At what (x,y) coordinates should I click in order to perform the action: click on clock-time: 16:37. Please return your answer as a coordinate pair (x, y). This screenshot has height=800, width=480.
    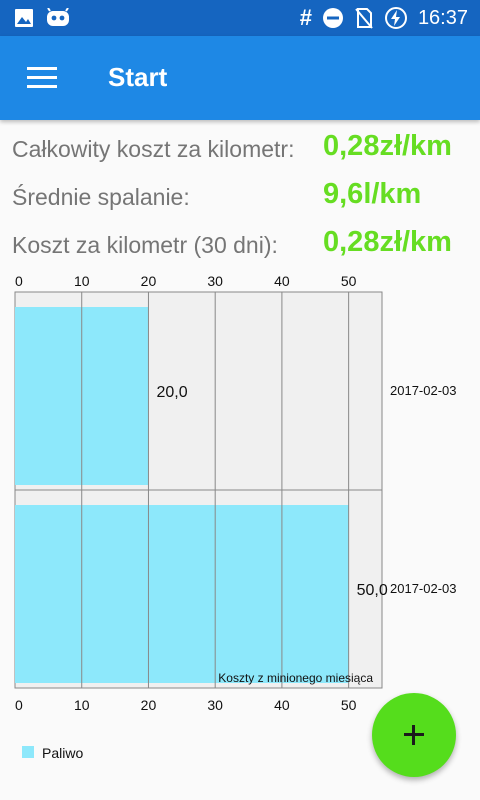
    Looking at the image, I should click on (442, 18).